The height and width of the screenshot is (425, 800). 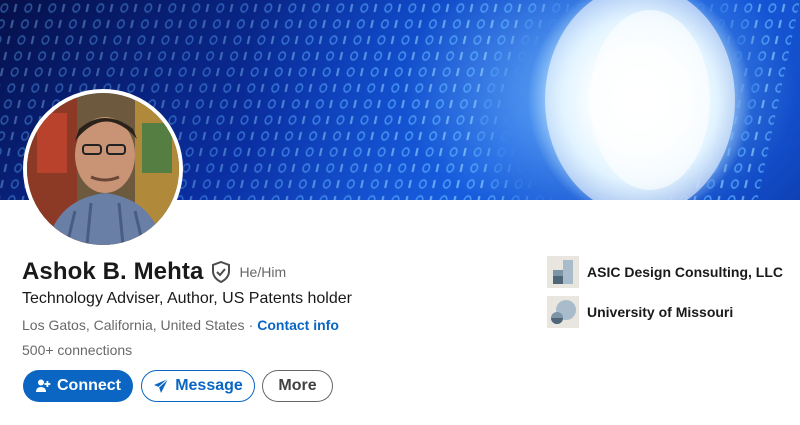 I want to click on school-name: University of Missouri, so click(x=660, y=312).